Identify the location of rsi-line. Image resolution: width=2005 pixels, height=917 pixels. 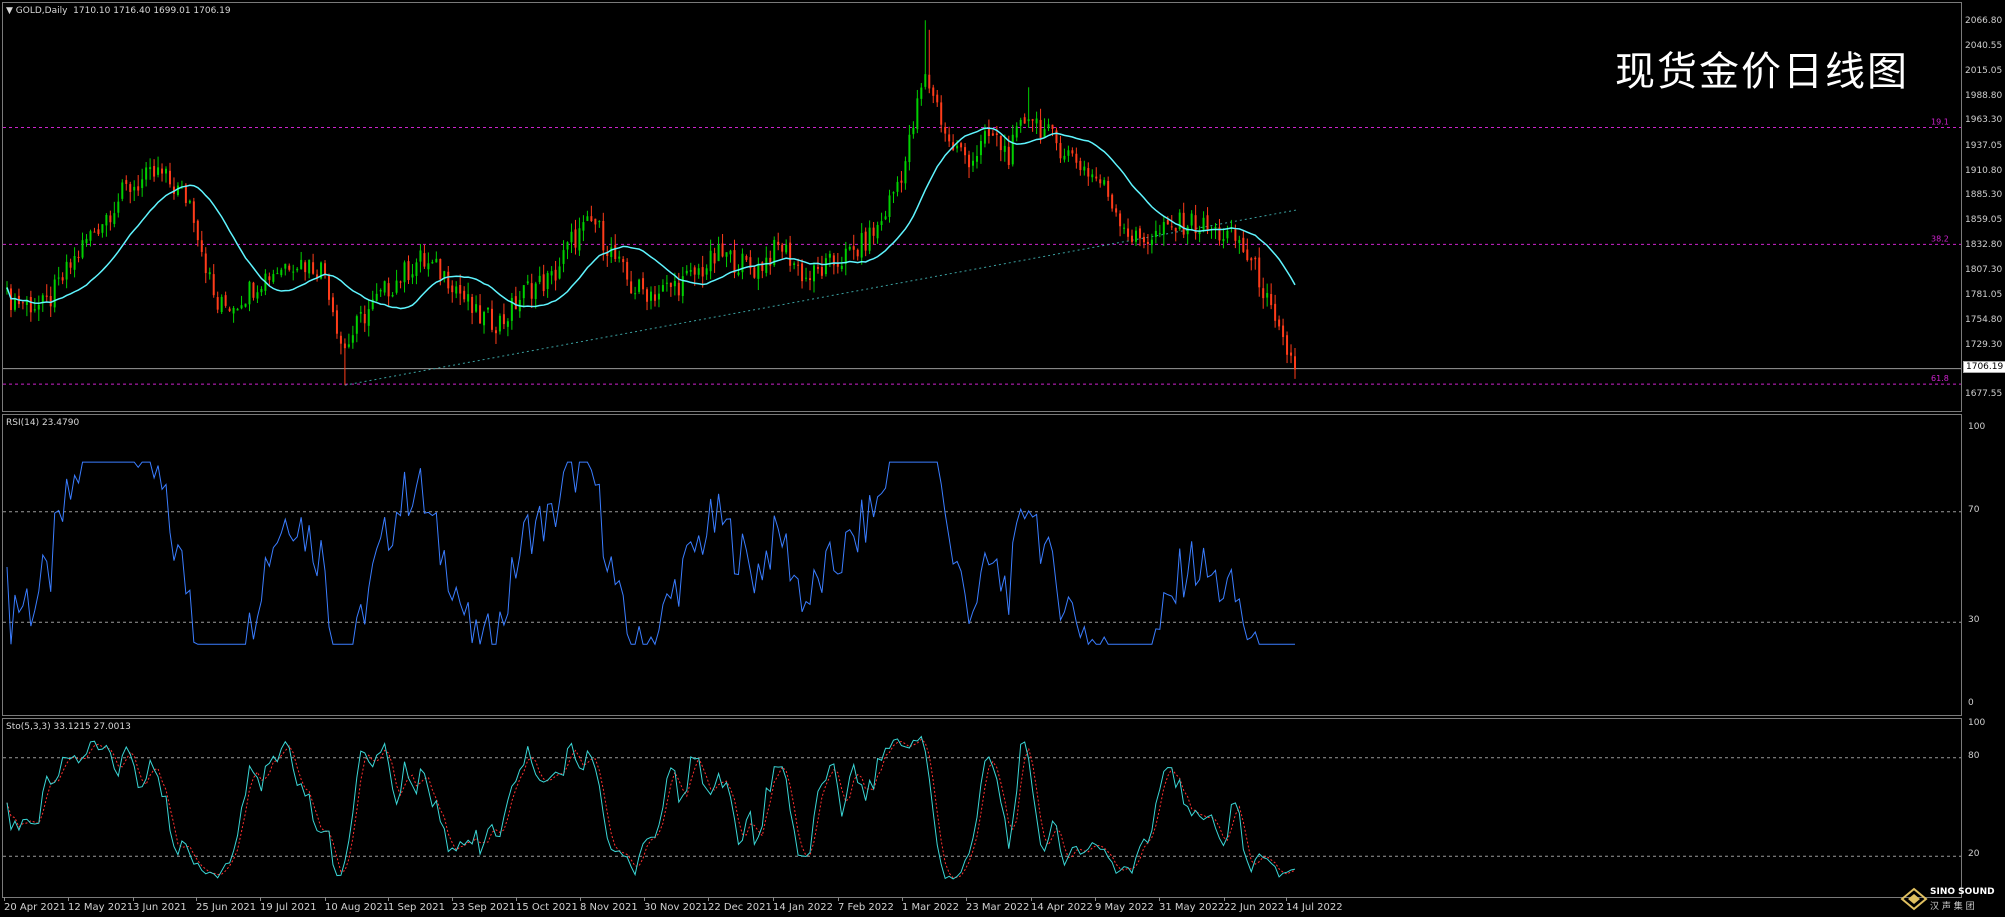
(650, 553).